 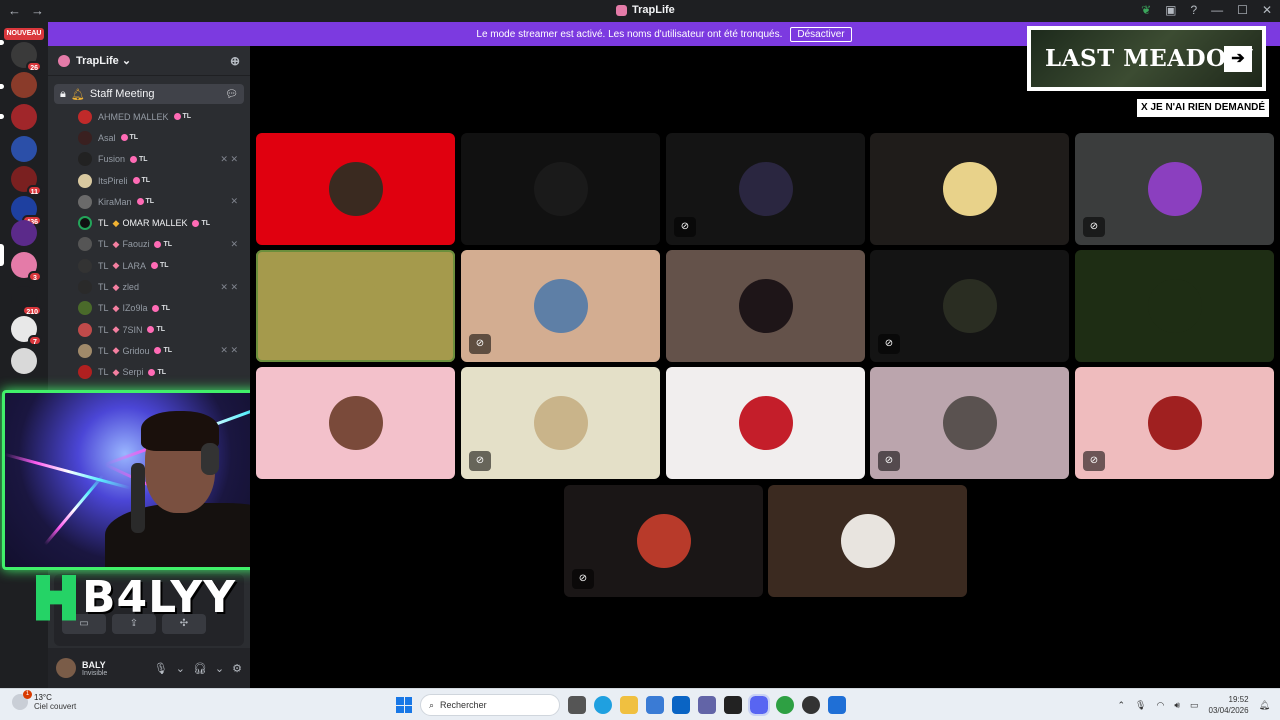 I want to click on new-badge: NOUVEAU, so click(x=24, y=34).